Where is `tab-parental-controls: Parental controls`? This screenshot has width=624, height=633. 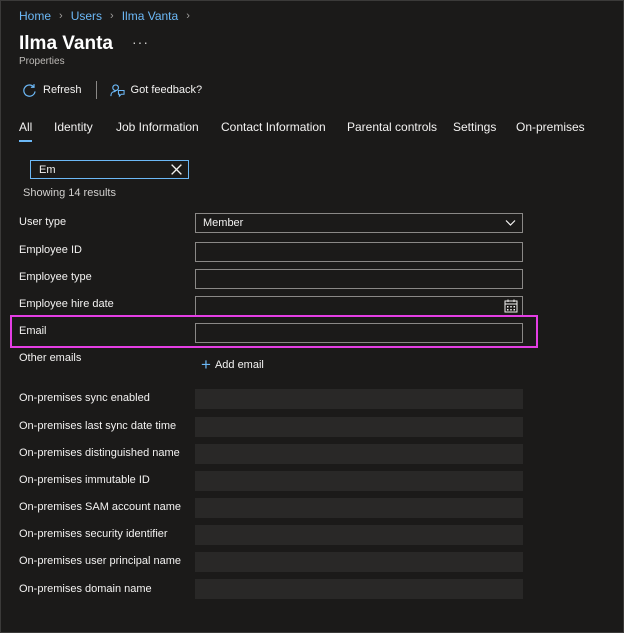
tab-parental-controls: Parental controls is located at coordinates (392, 127).